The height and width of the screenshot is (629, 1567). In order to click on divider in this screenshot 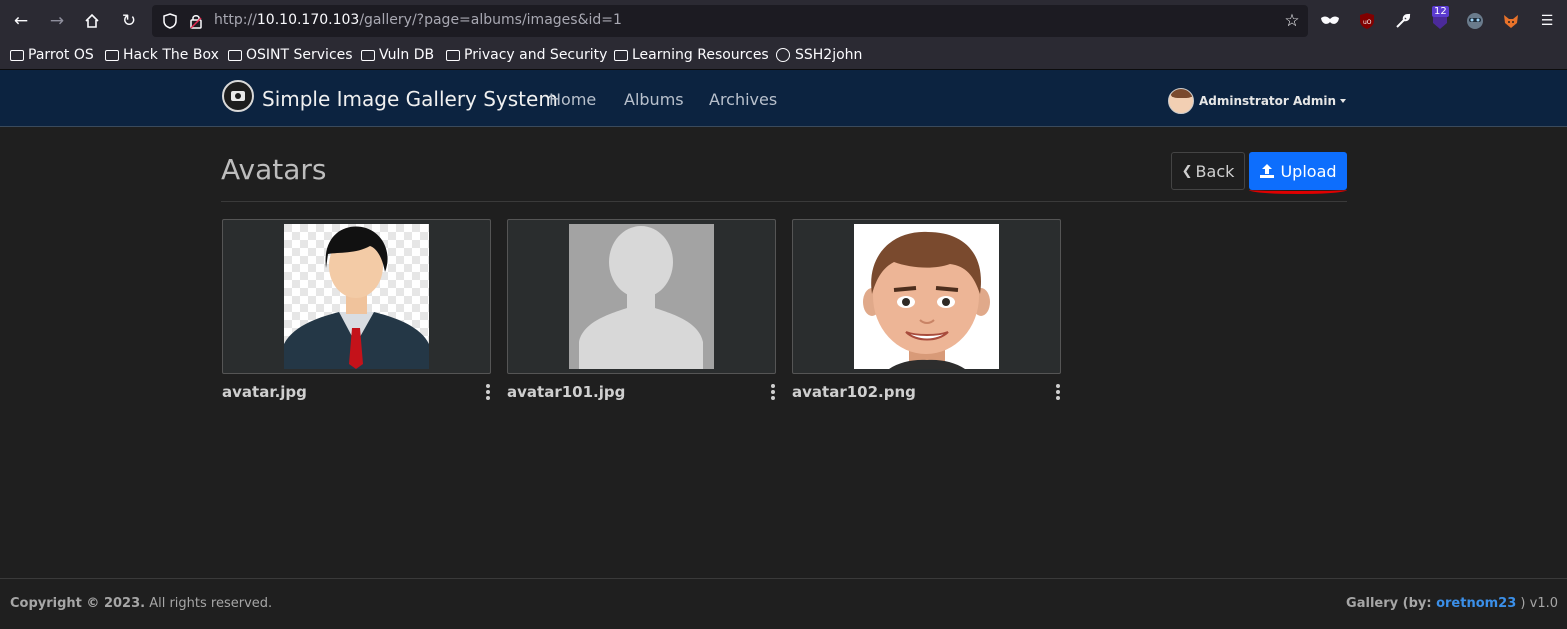, I will do `click(784, 201)`.